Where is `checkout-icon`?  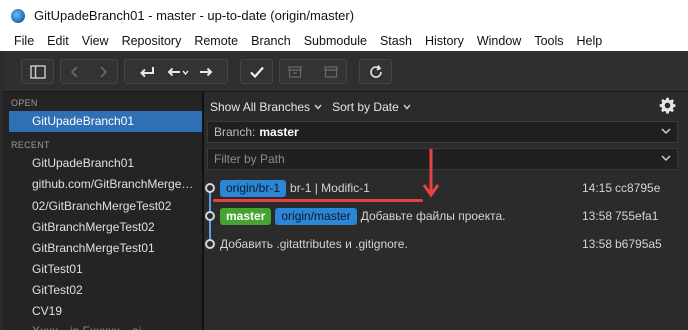
checkout-icon is located at coordinates (256, 72).